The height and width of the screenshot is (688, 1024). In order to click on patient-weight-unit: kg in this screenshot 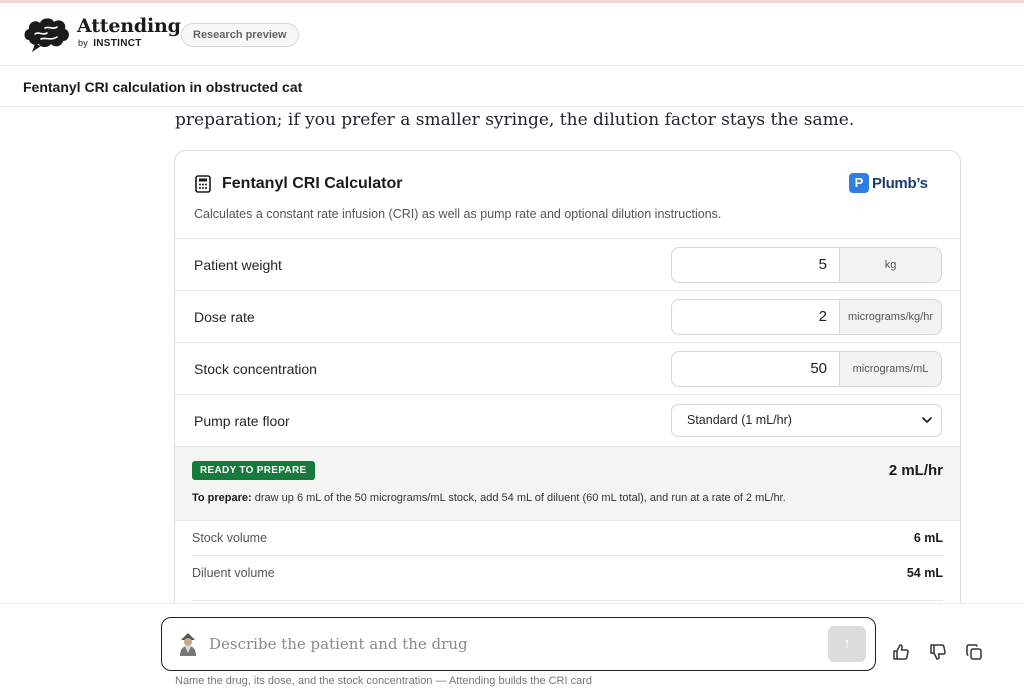, I will do `click(890, 265)`.